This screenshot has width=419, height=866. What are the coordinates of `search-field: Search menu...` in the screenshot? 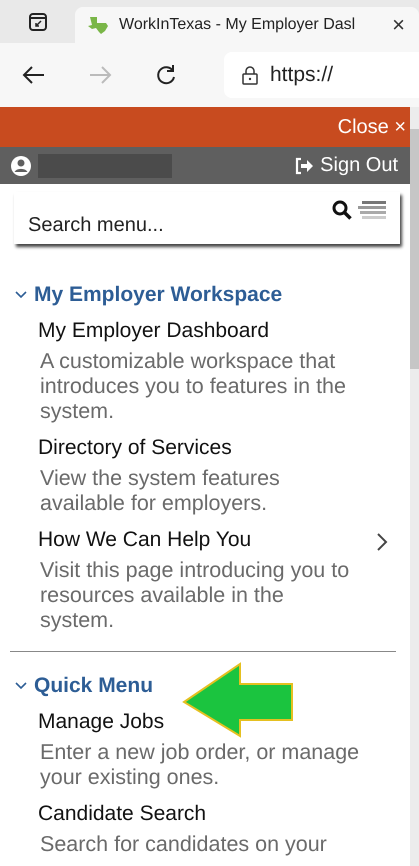 It's located at (179, 225).